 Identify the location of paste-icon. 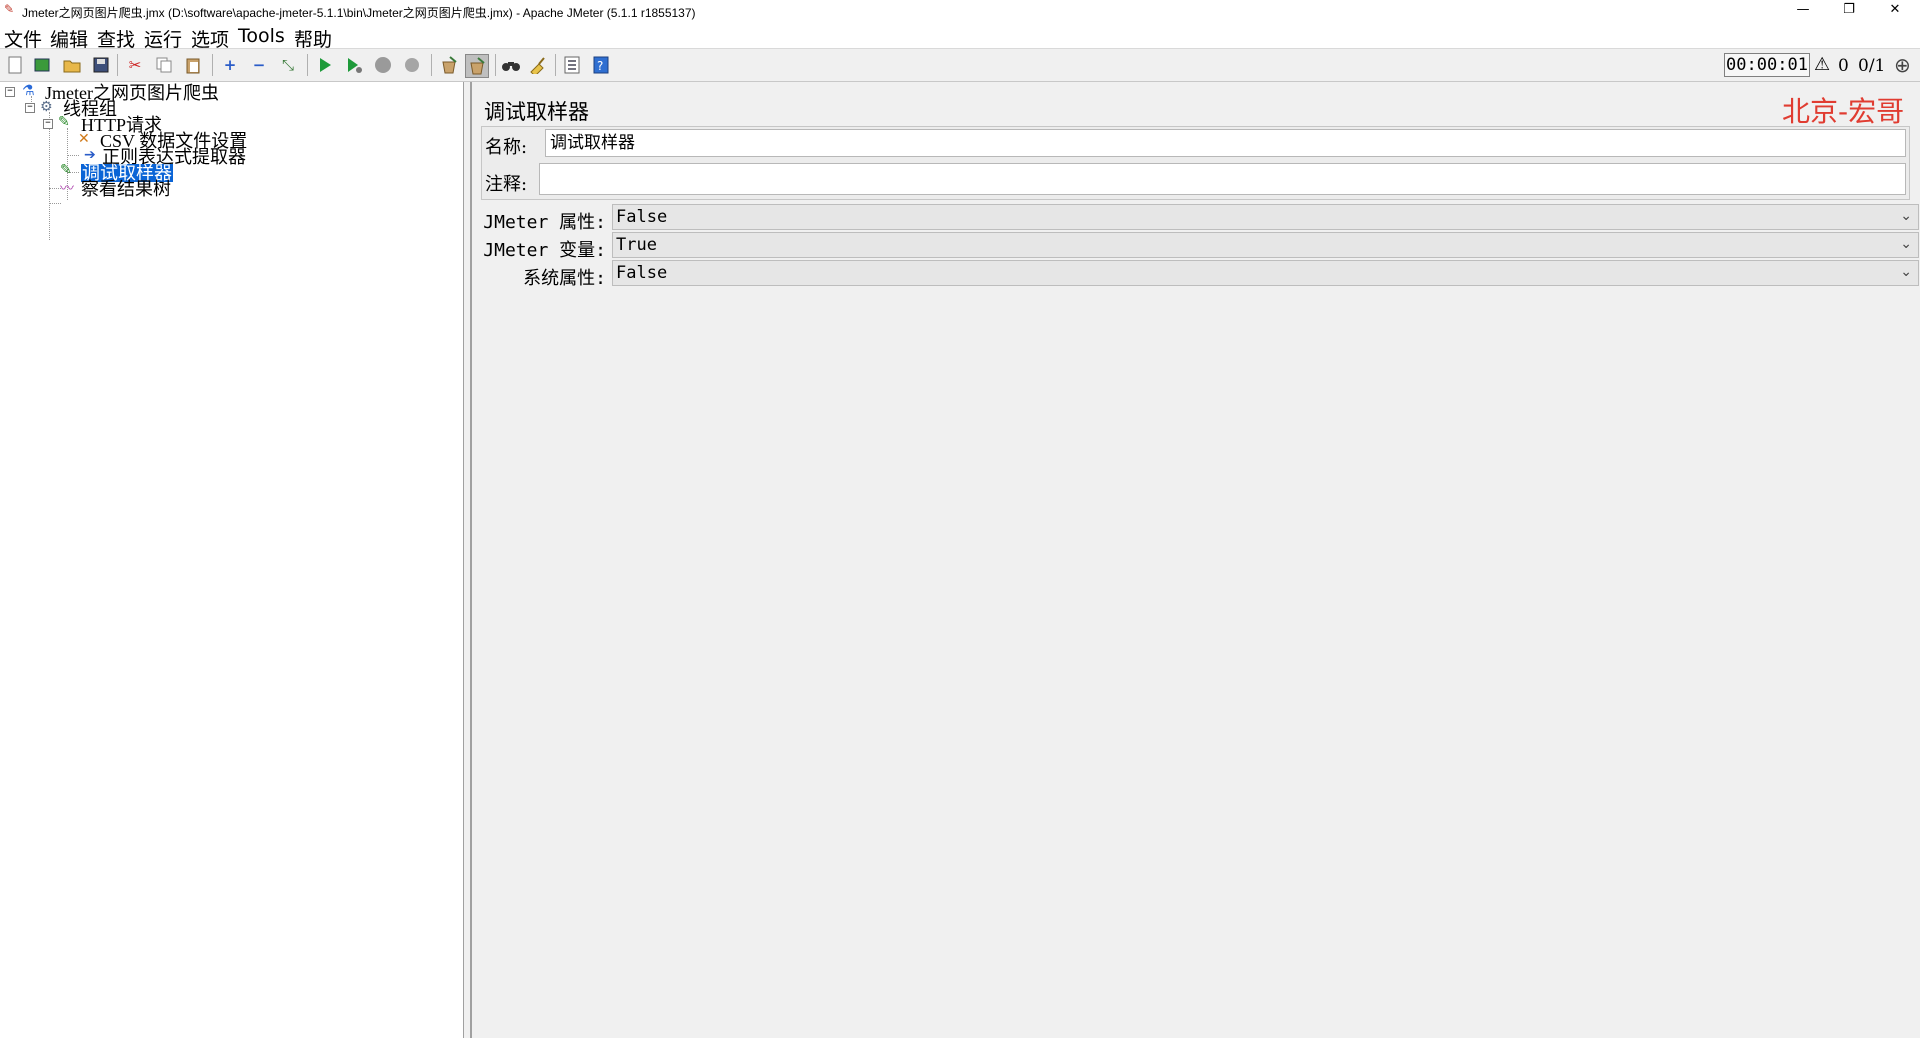
(193, 65).